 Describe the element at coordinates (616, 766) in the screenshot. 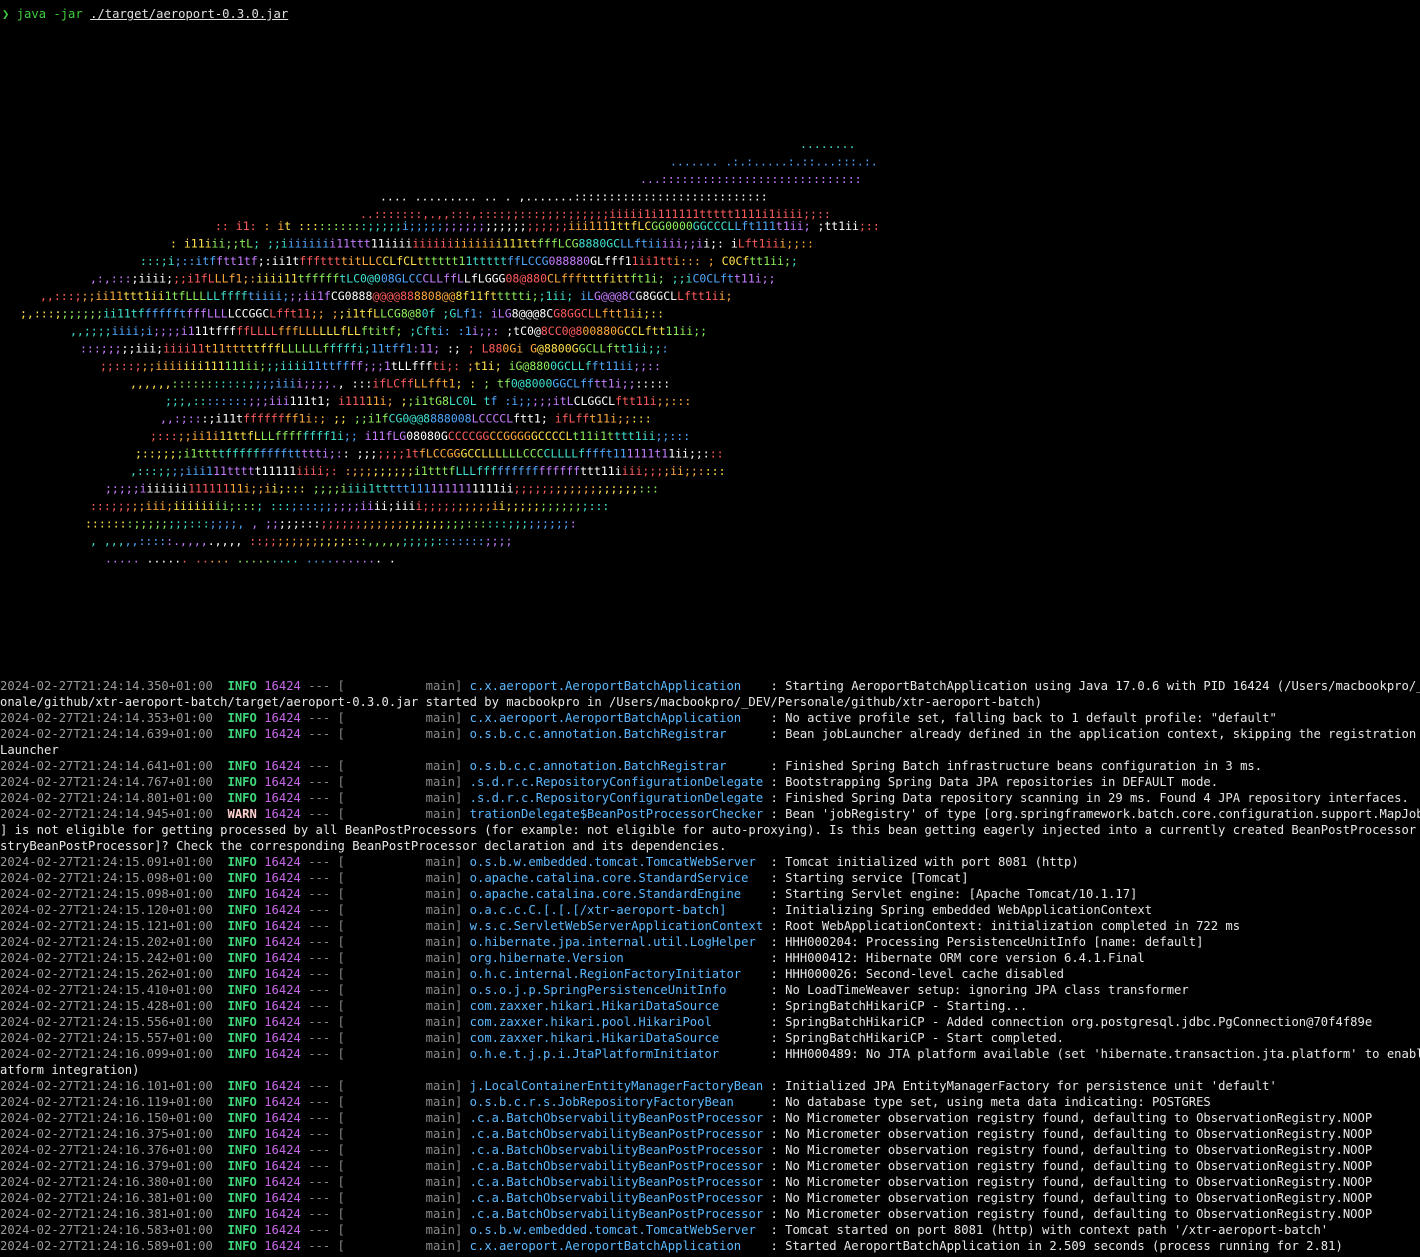

I see `log-logger: o.s.b.c.c.annotation.BatchRegistrar` at that location.